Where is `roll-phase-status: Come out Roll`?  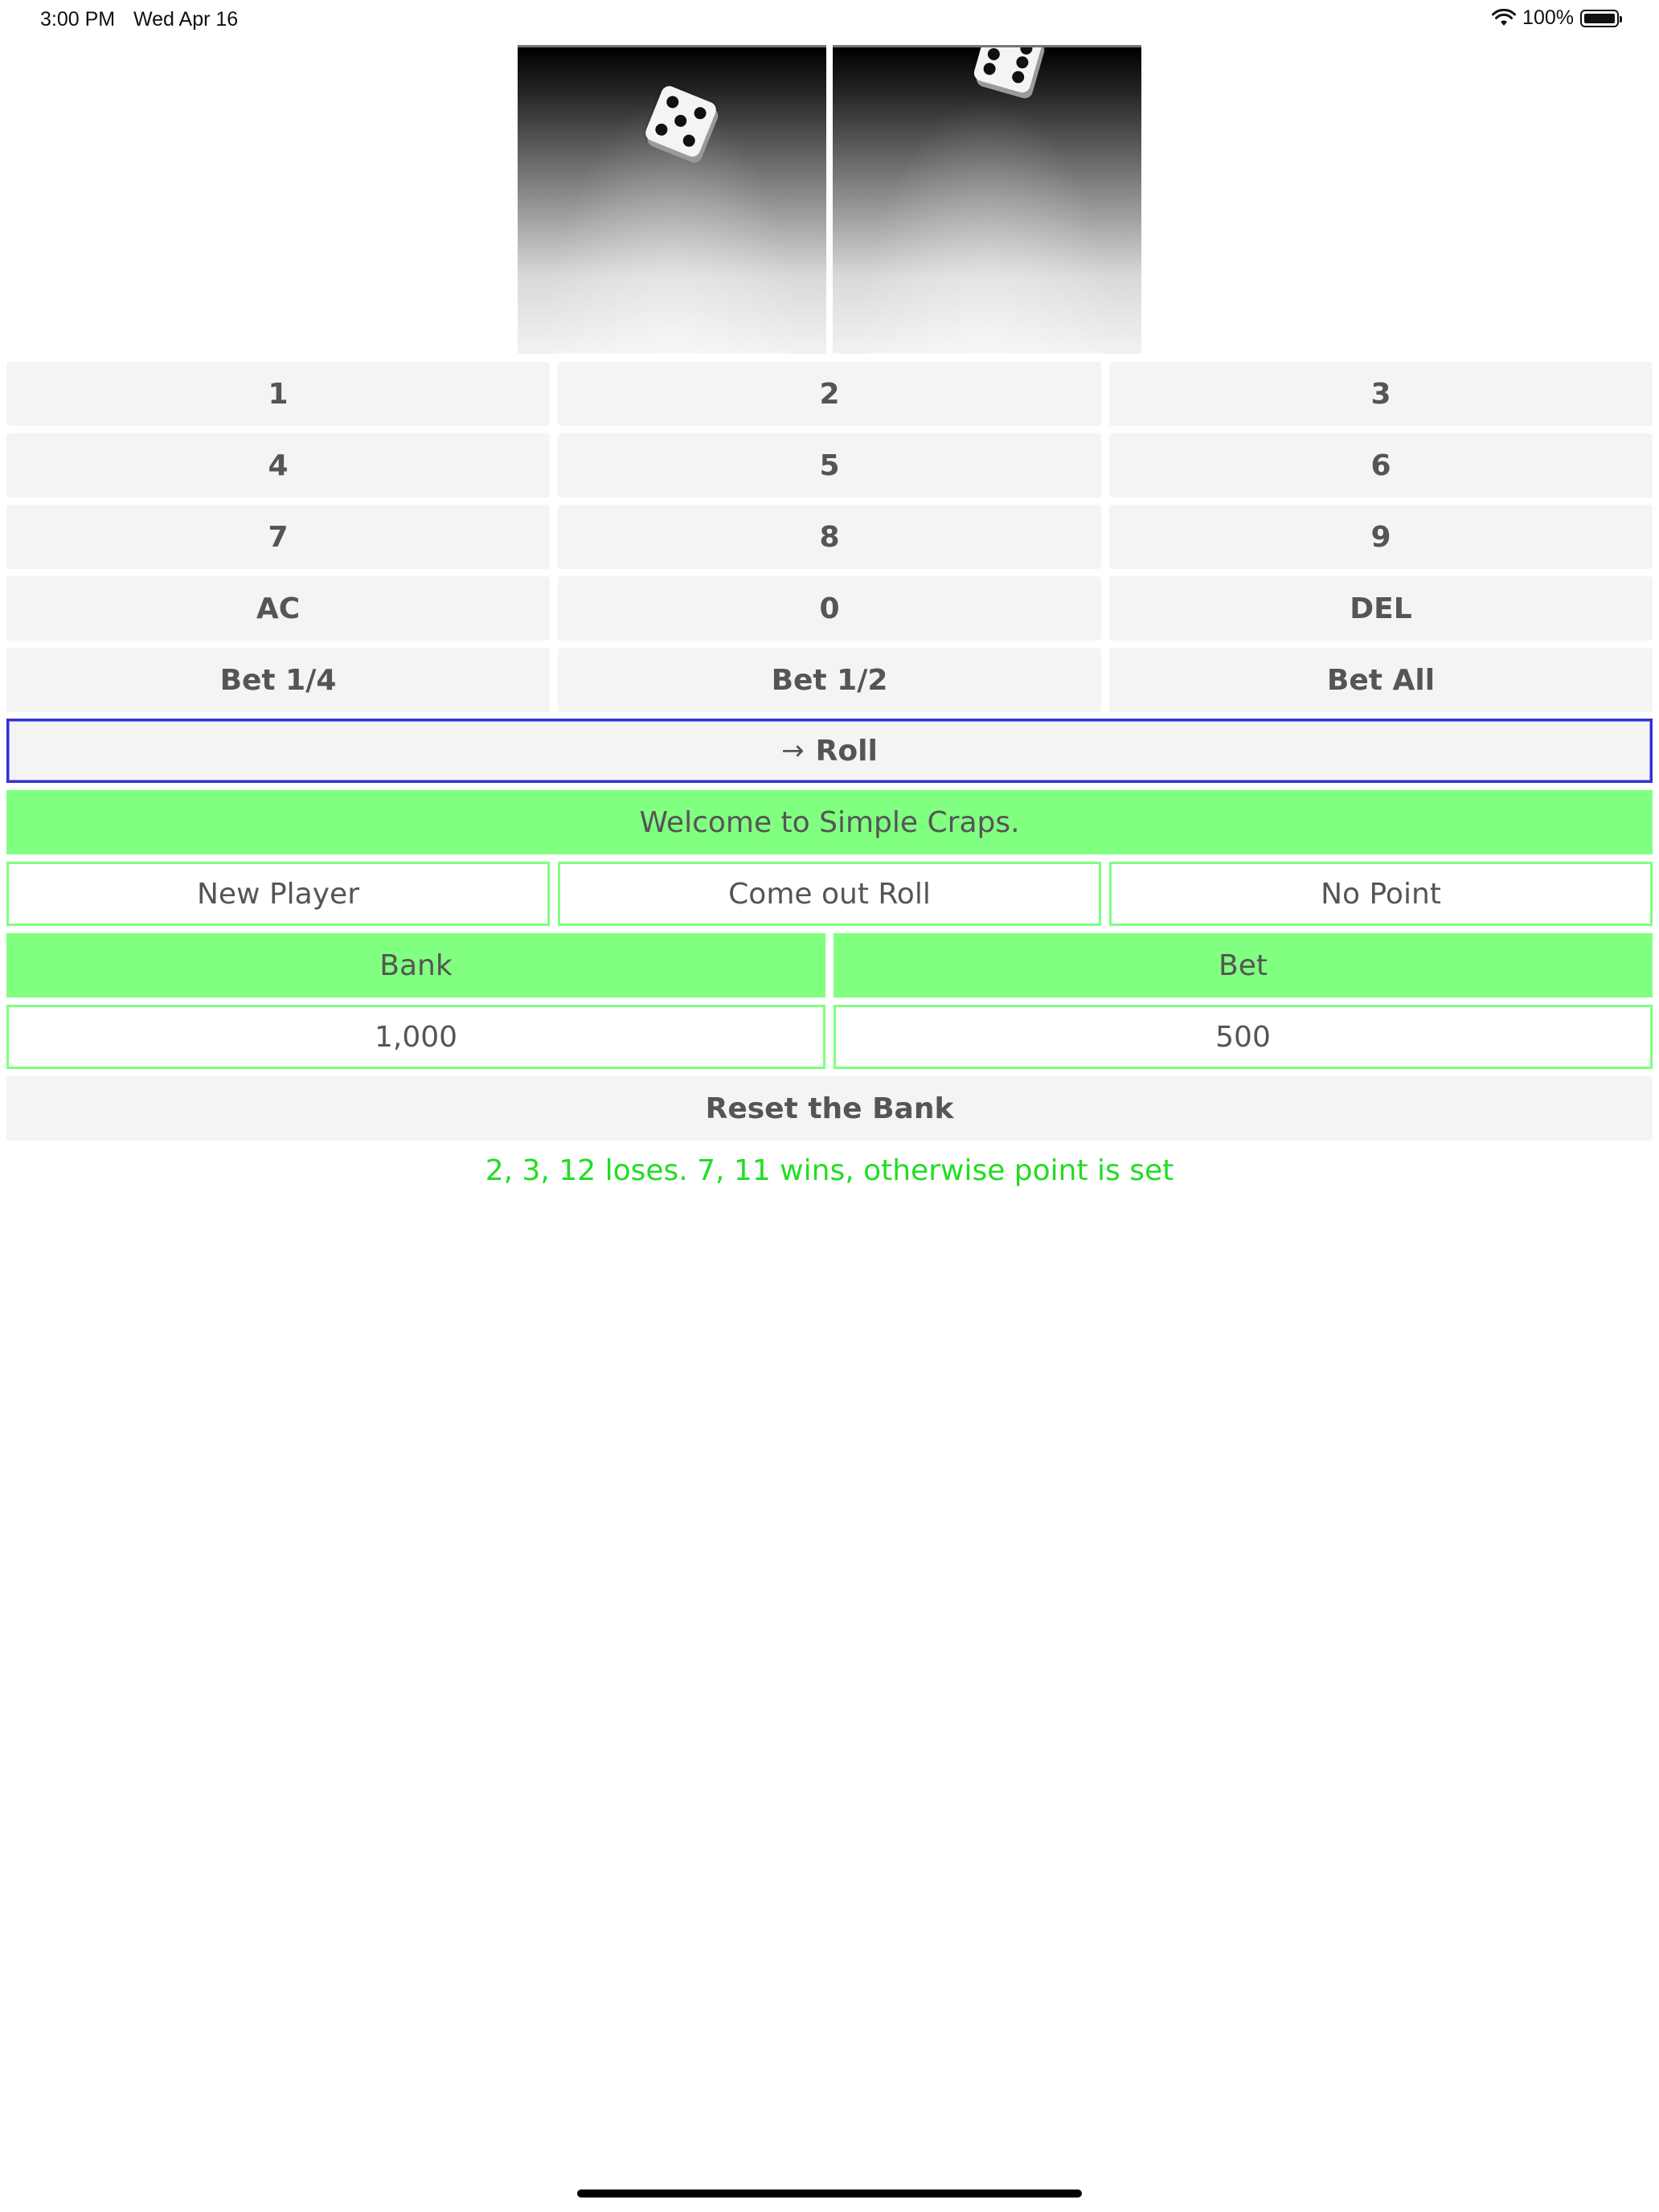
roll-phase-status: Come out Roll is located at coordinates (829, 894).